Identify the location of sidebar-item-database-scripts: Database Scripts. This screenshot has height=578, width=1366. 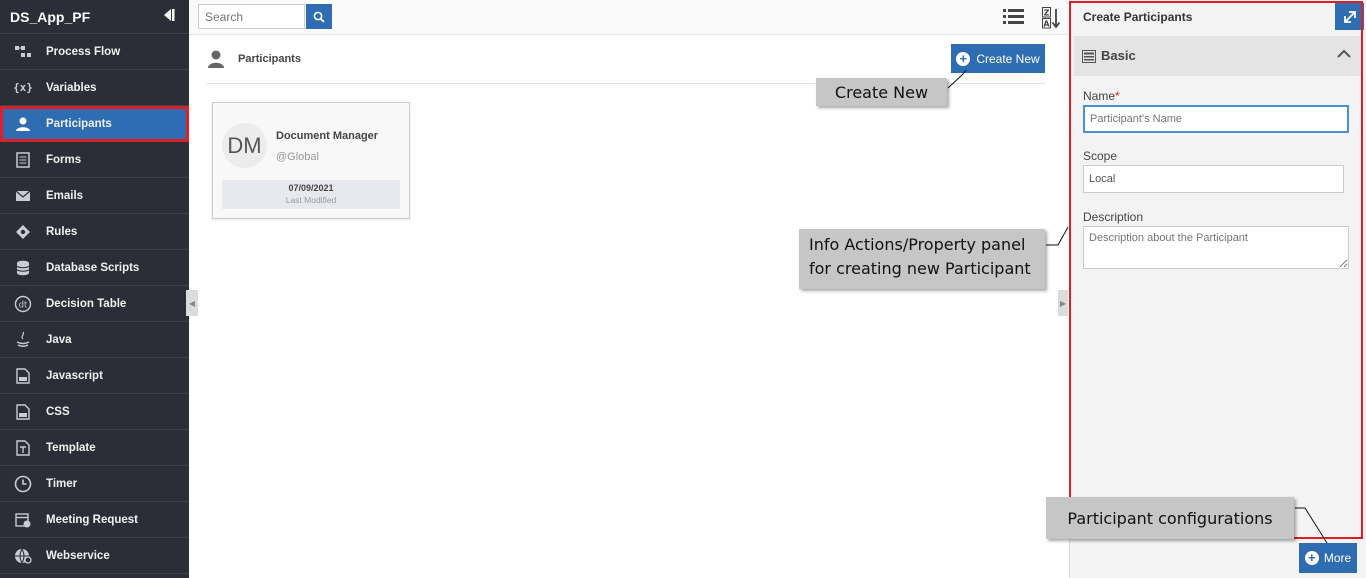
(94, 268).